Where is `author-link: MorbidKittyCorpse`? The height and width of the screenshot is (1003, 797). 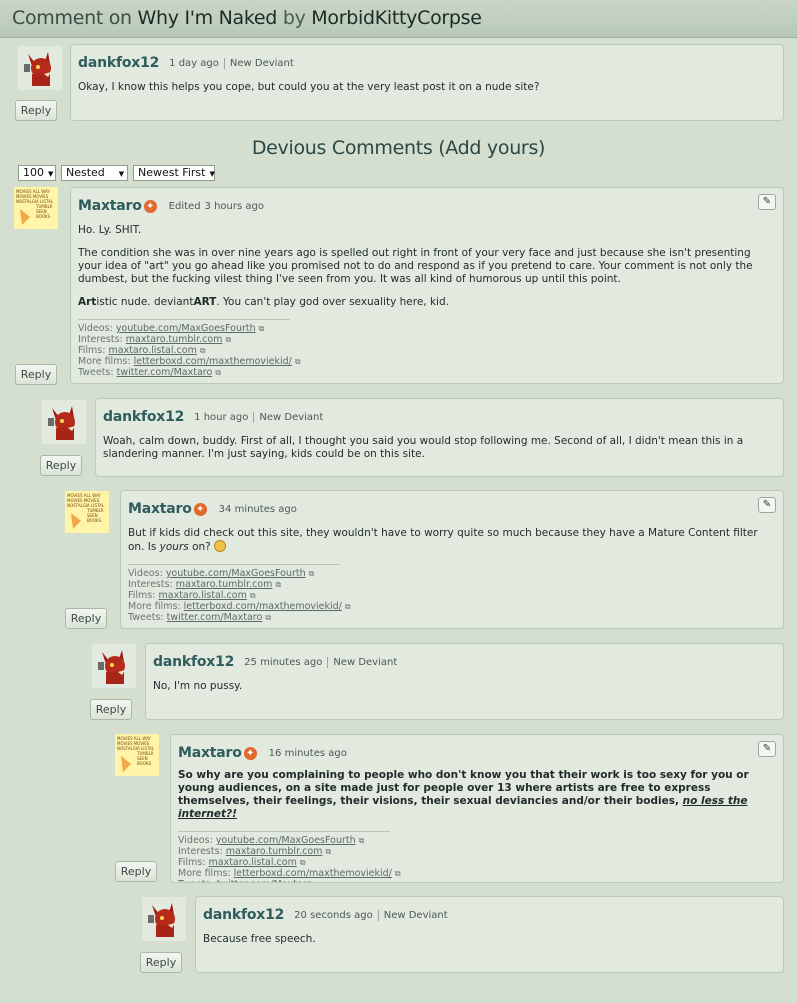 author-link: MorbidKittyCorpse is located at coordinates (396, 18).